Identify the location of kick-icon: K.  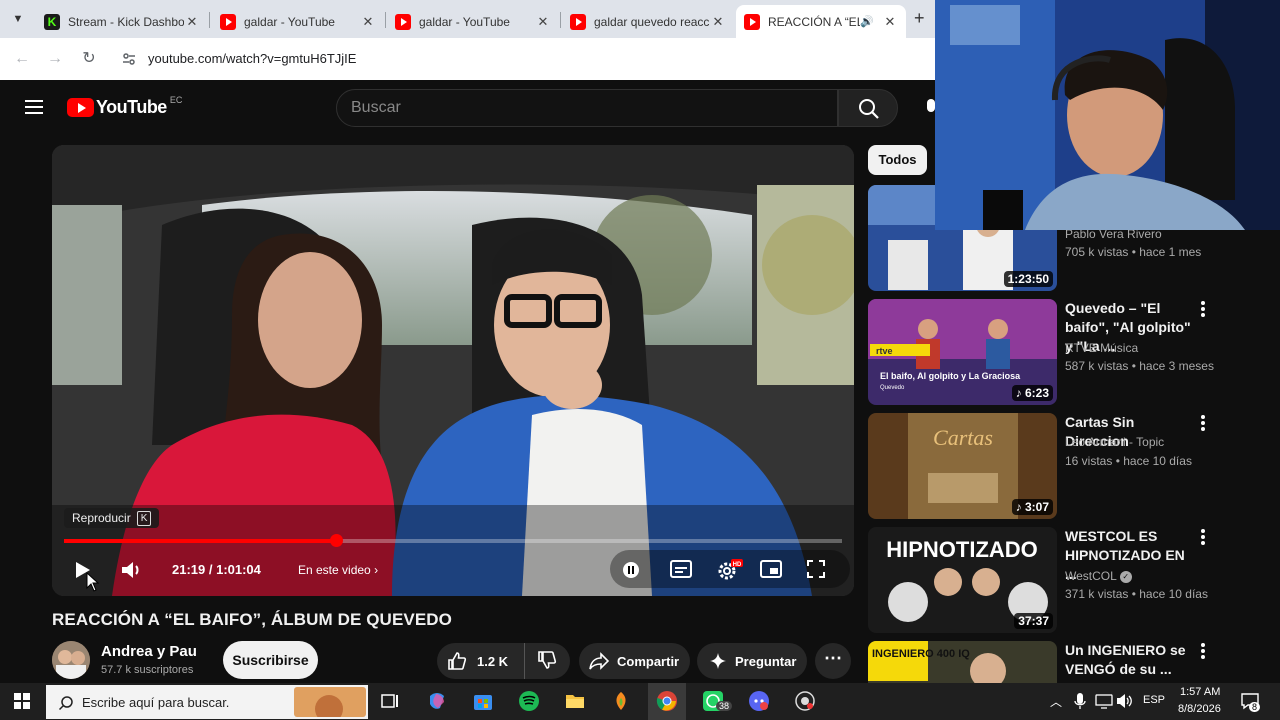
(52, 21).